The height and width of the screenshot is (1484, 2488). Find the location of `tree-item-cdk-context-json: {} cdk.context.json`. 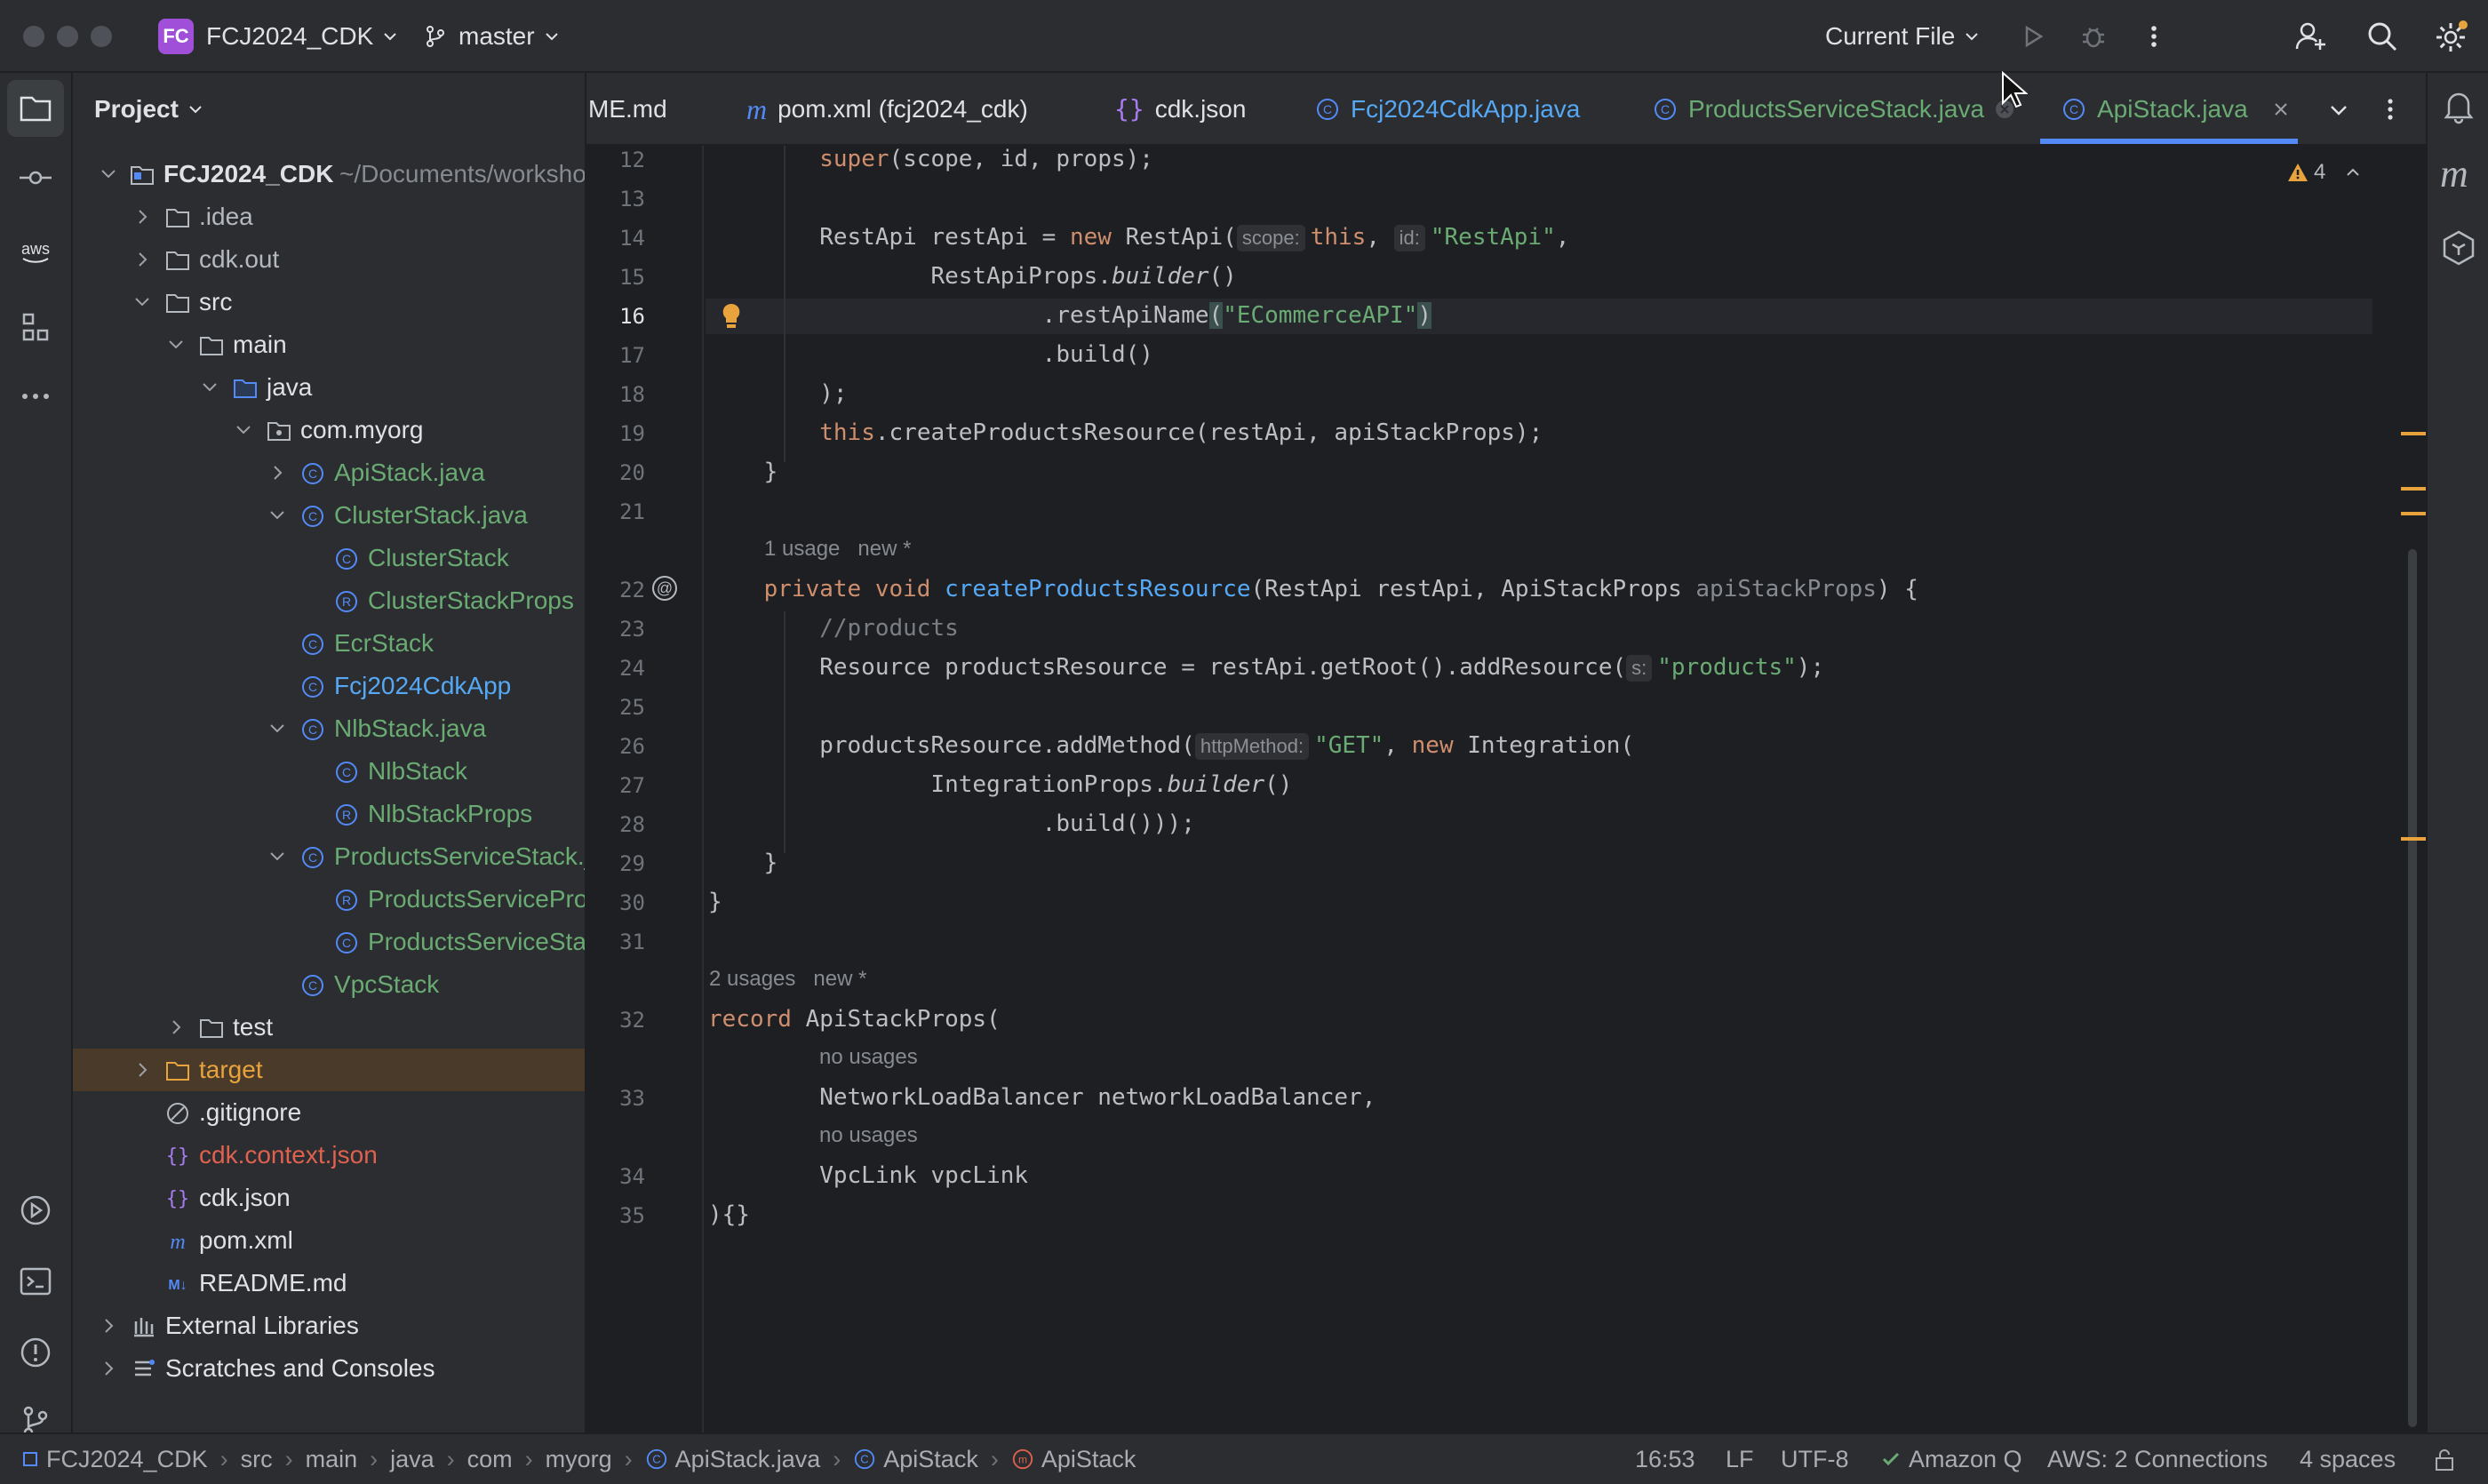

tree-item-cdk-context-json: {} cdk.context.json is located at coordinates (329, 1155).